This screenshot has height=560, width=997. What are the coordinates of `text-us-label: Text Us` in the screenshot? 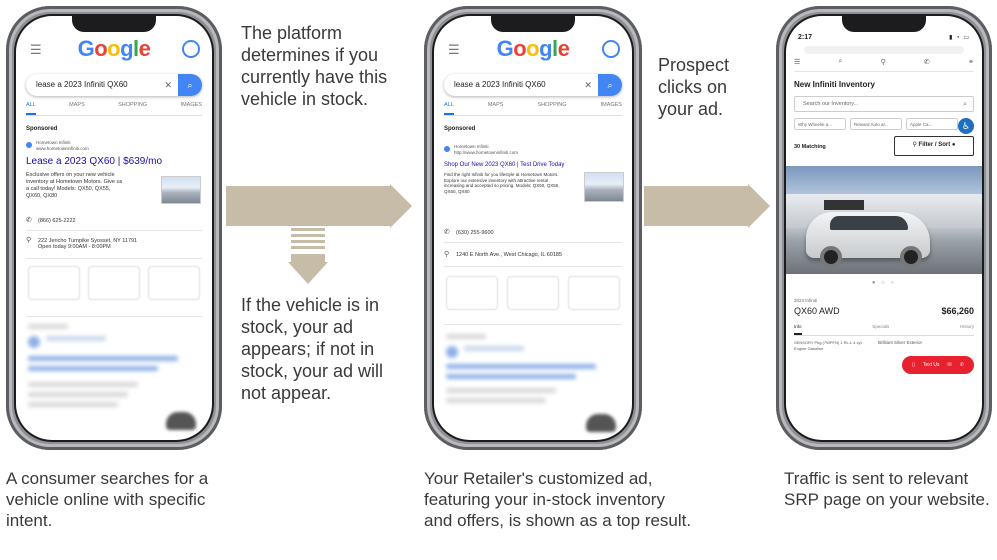 It's located at (931, 365).